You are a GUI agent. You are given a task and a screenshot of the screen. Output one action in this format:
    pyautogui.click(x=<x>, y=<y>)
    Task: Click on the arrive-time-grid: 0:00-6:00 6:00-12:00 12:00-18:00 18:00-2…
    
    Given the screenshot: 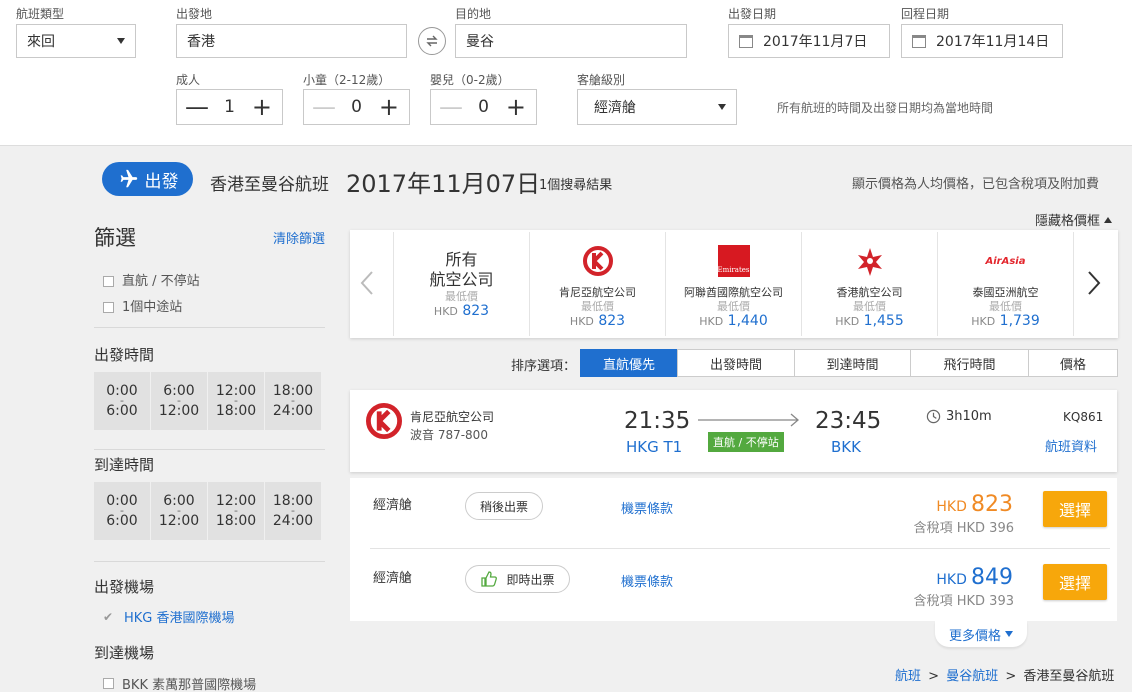 What is the action you would take?
    pyautogui.click(x=208, y=511)
    